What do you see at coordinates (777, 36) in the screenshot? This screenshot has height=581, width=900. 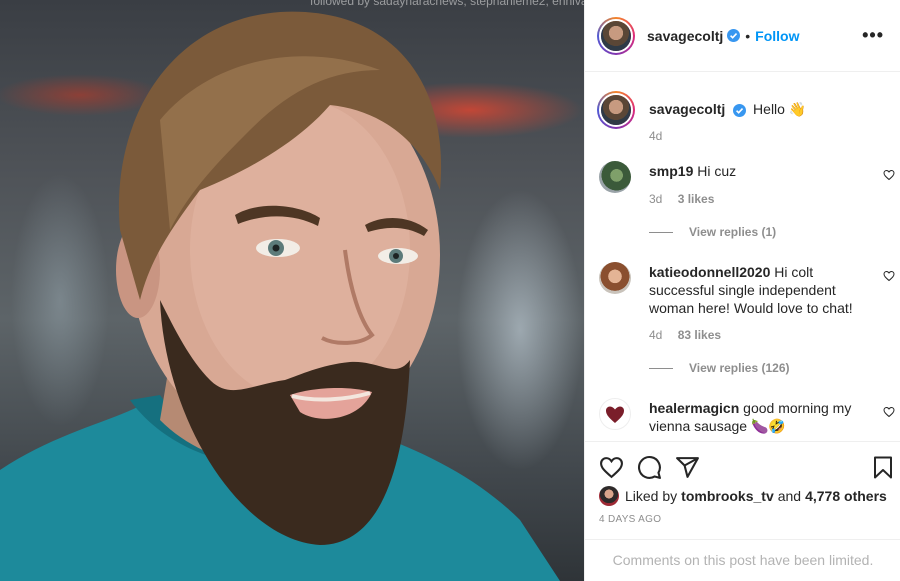 I see `follow-button: Follow` at bounding box center [777, 36].